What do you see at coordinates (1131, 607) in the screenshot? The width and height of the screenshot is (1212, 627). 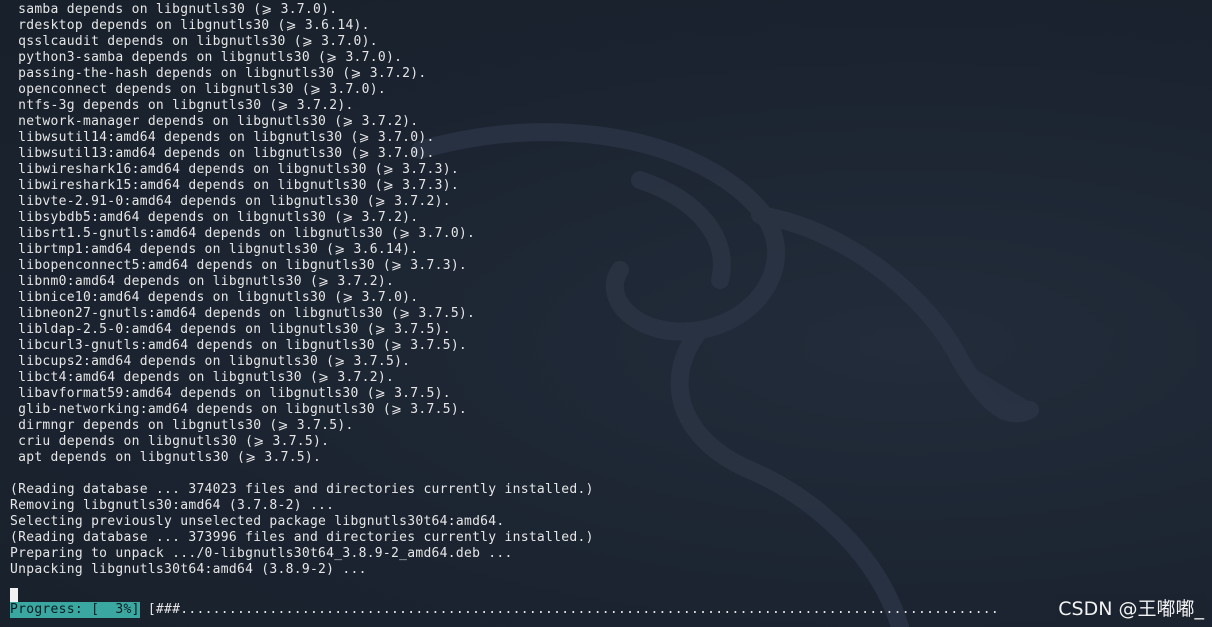 I see `csdn-watermark: CSDN @王嘟嘟_` at bounding box center [1131, 607].